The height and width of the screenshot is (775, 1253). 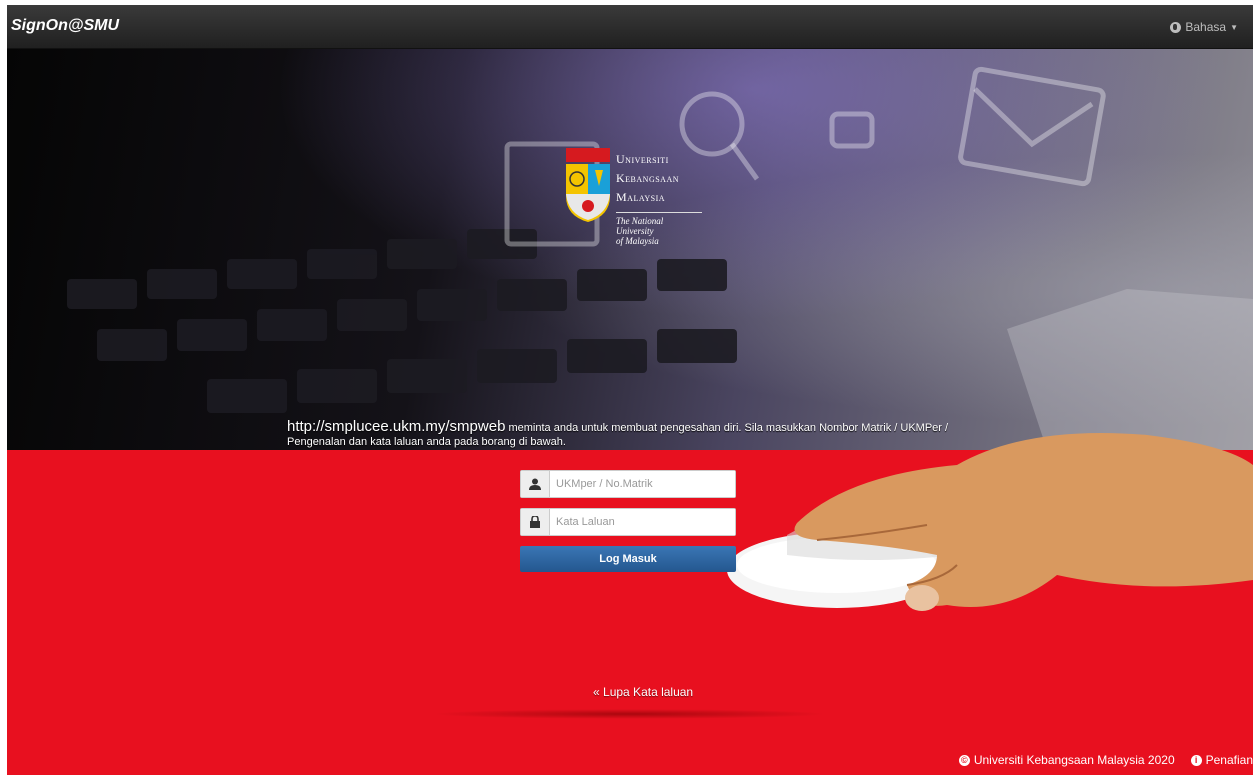 I want to click on password-field-group, so click(x=628, y=522).